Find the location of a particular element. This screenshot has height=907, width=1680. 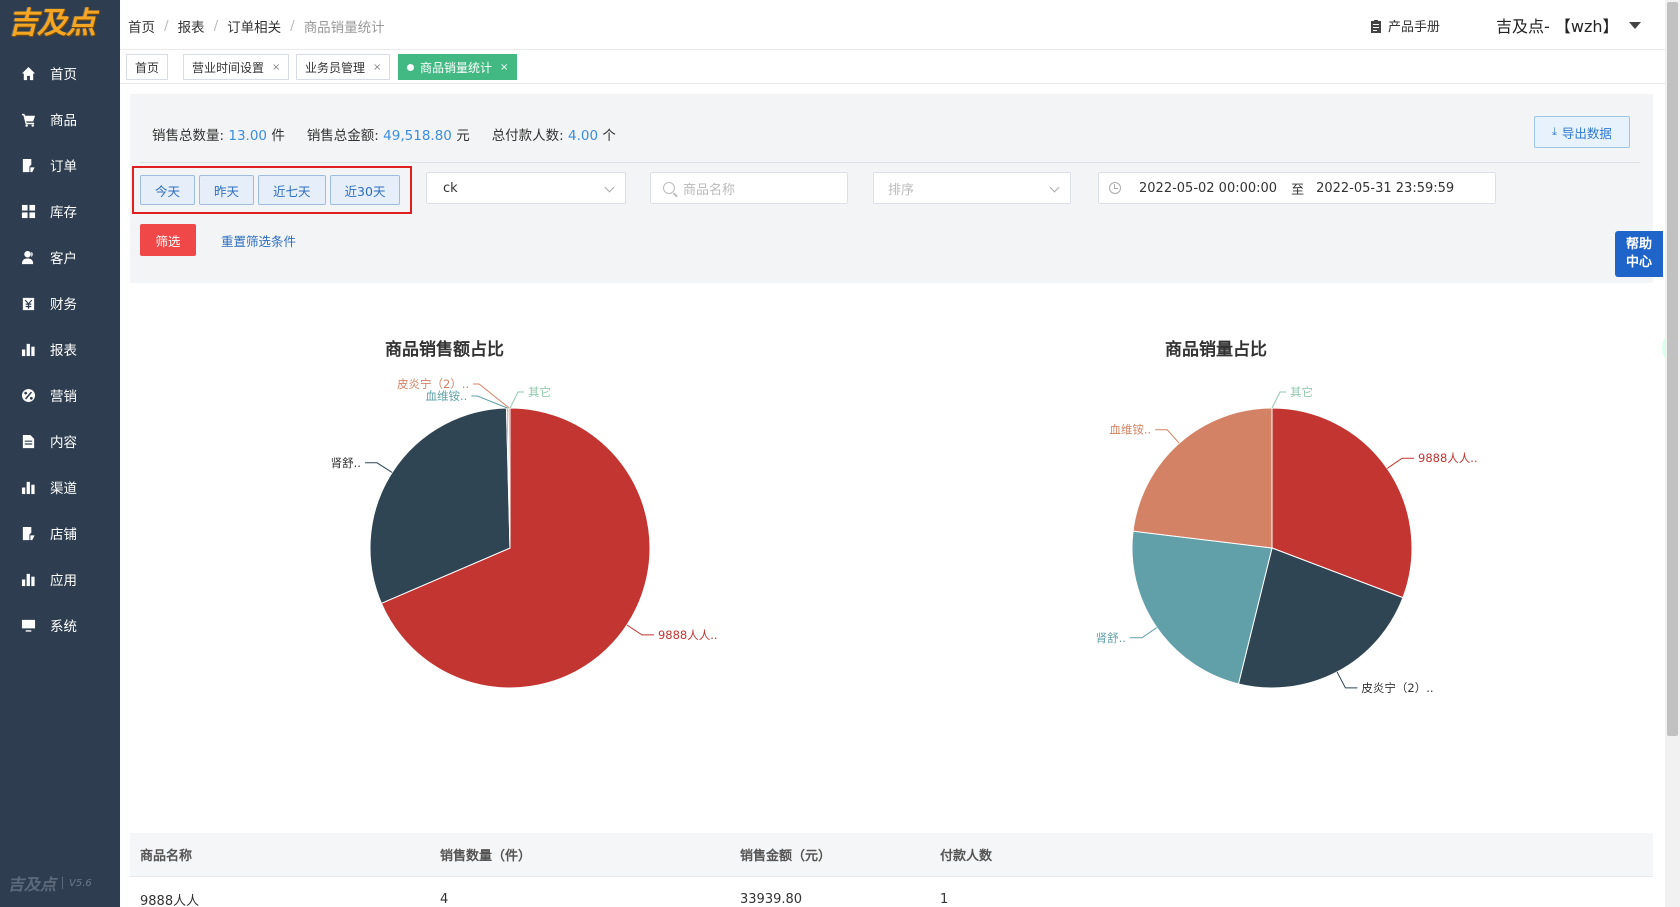

pie-slice-label: 血维铵.. is located at coordinates (447, 396).